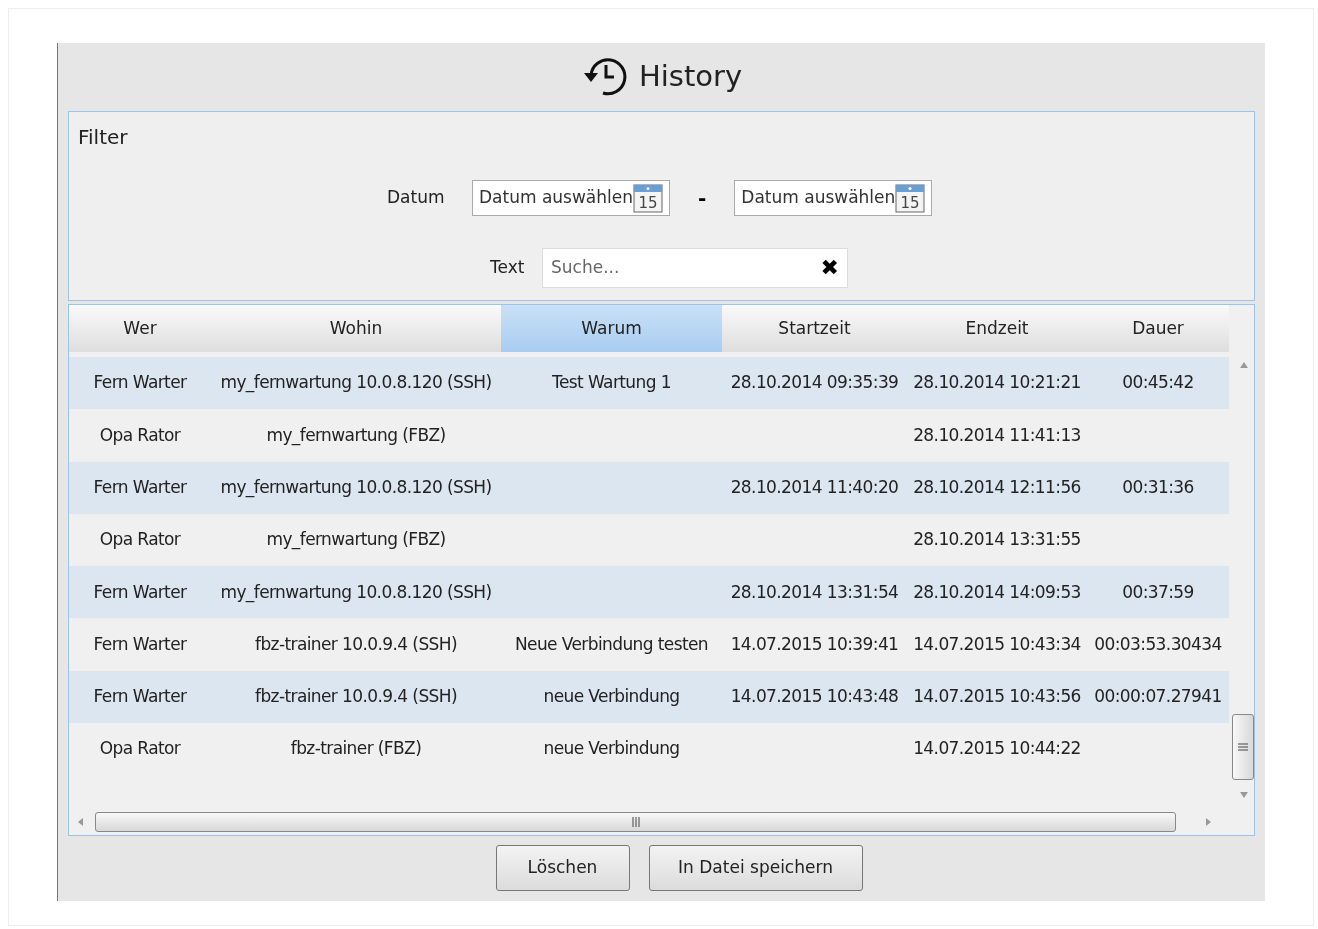 The height and width of the screenshot is (929, 1318). Describe the element at coordinates (997, 383) in the screenshot. I see `table-cell-text: 28.10.2014 10:21:21` at that location.